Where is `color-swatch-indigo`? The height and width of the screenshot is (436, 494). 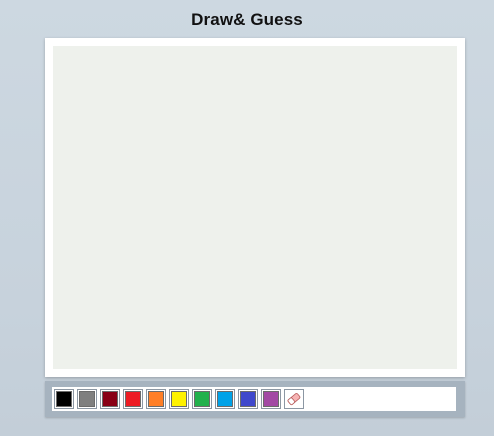
color-swatch-indigo is located at coordinates (248, 399).